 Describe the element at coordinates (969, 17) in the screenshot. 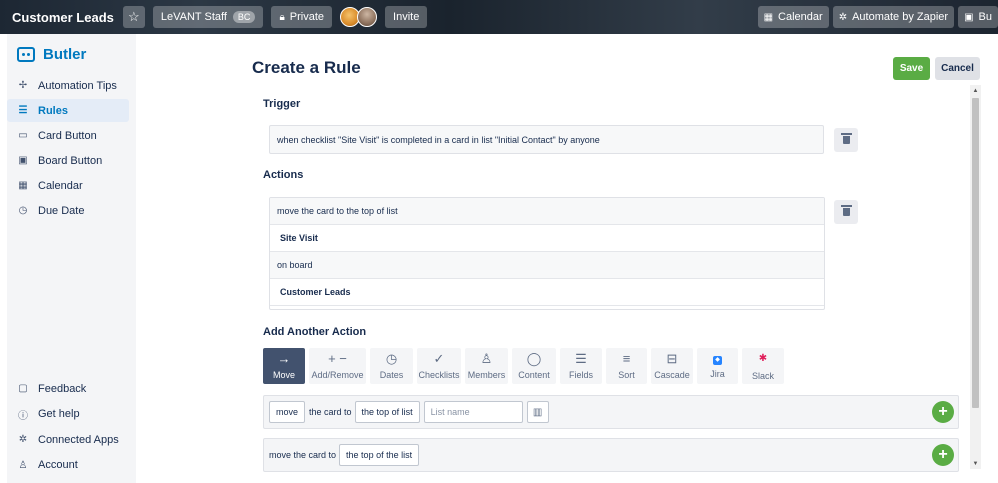

I see `butler-icon: ▣` at that location.